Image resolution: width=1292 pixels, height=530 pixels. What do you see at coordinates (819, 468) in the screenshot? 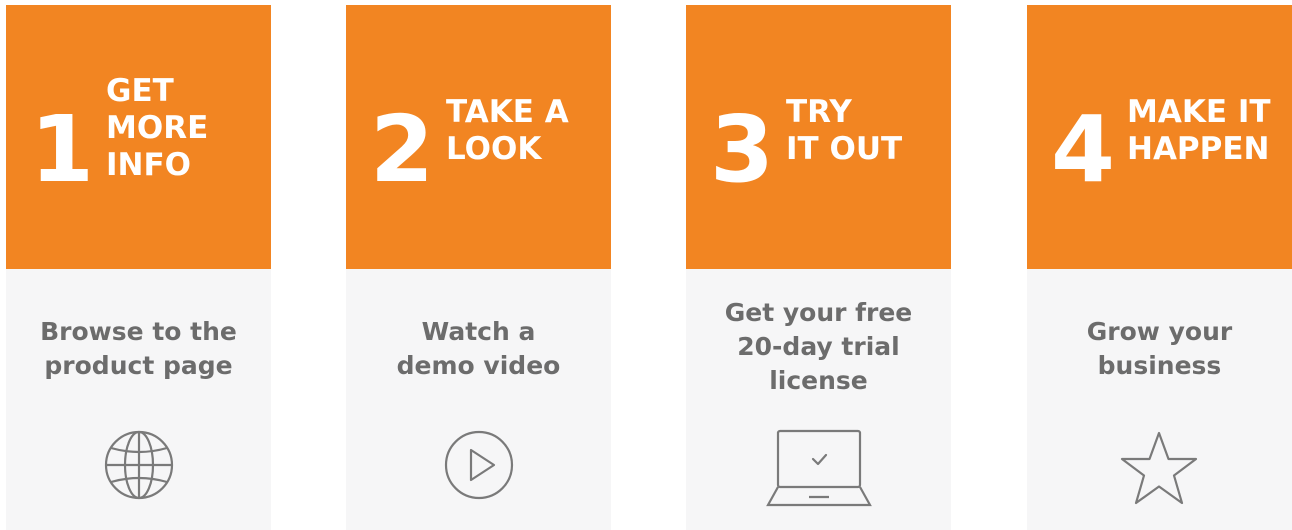
I see `laptop-check-icon` at bounding box center [819, 468].